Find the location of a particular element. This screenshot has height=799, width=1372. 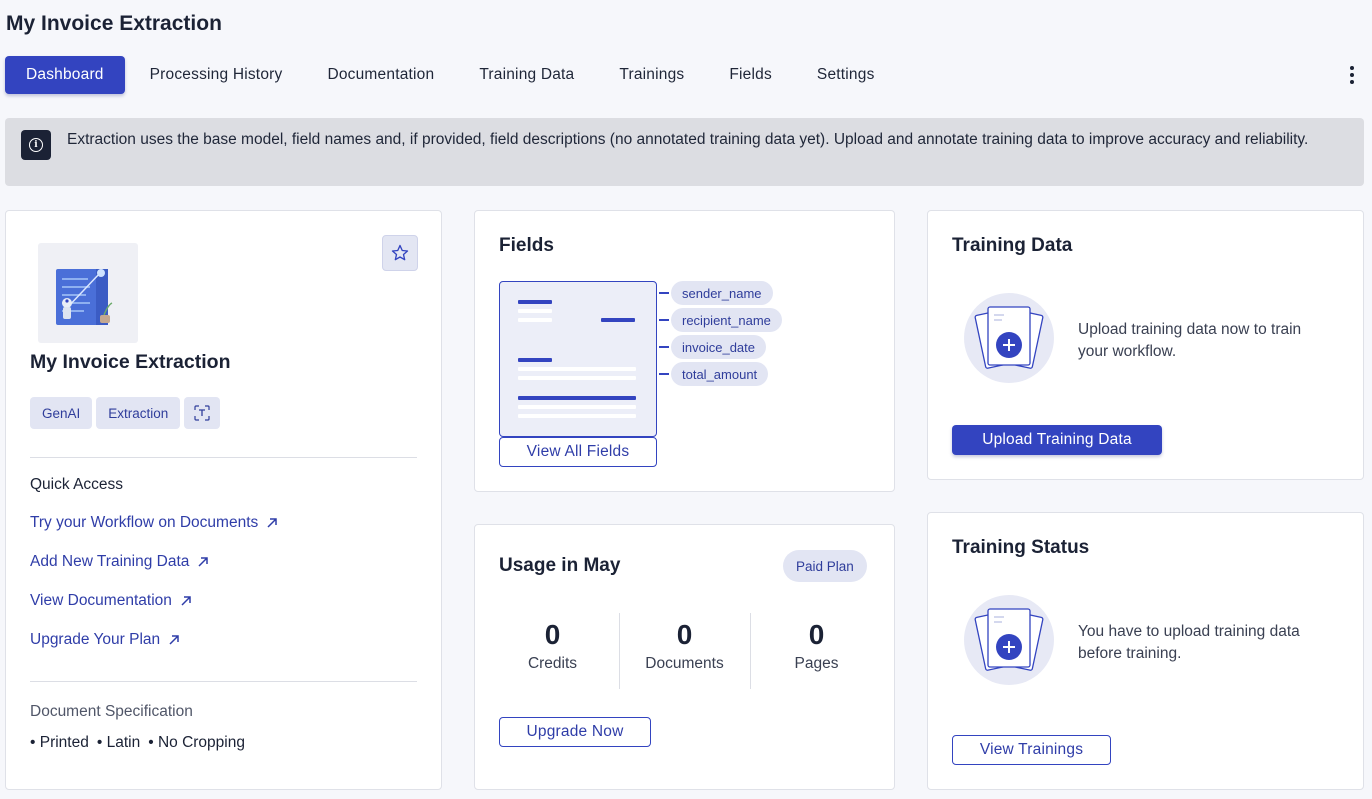

workflow-tags: GenAI Extraction is located at coordinates (127, 413).